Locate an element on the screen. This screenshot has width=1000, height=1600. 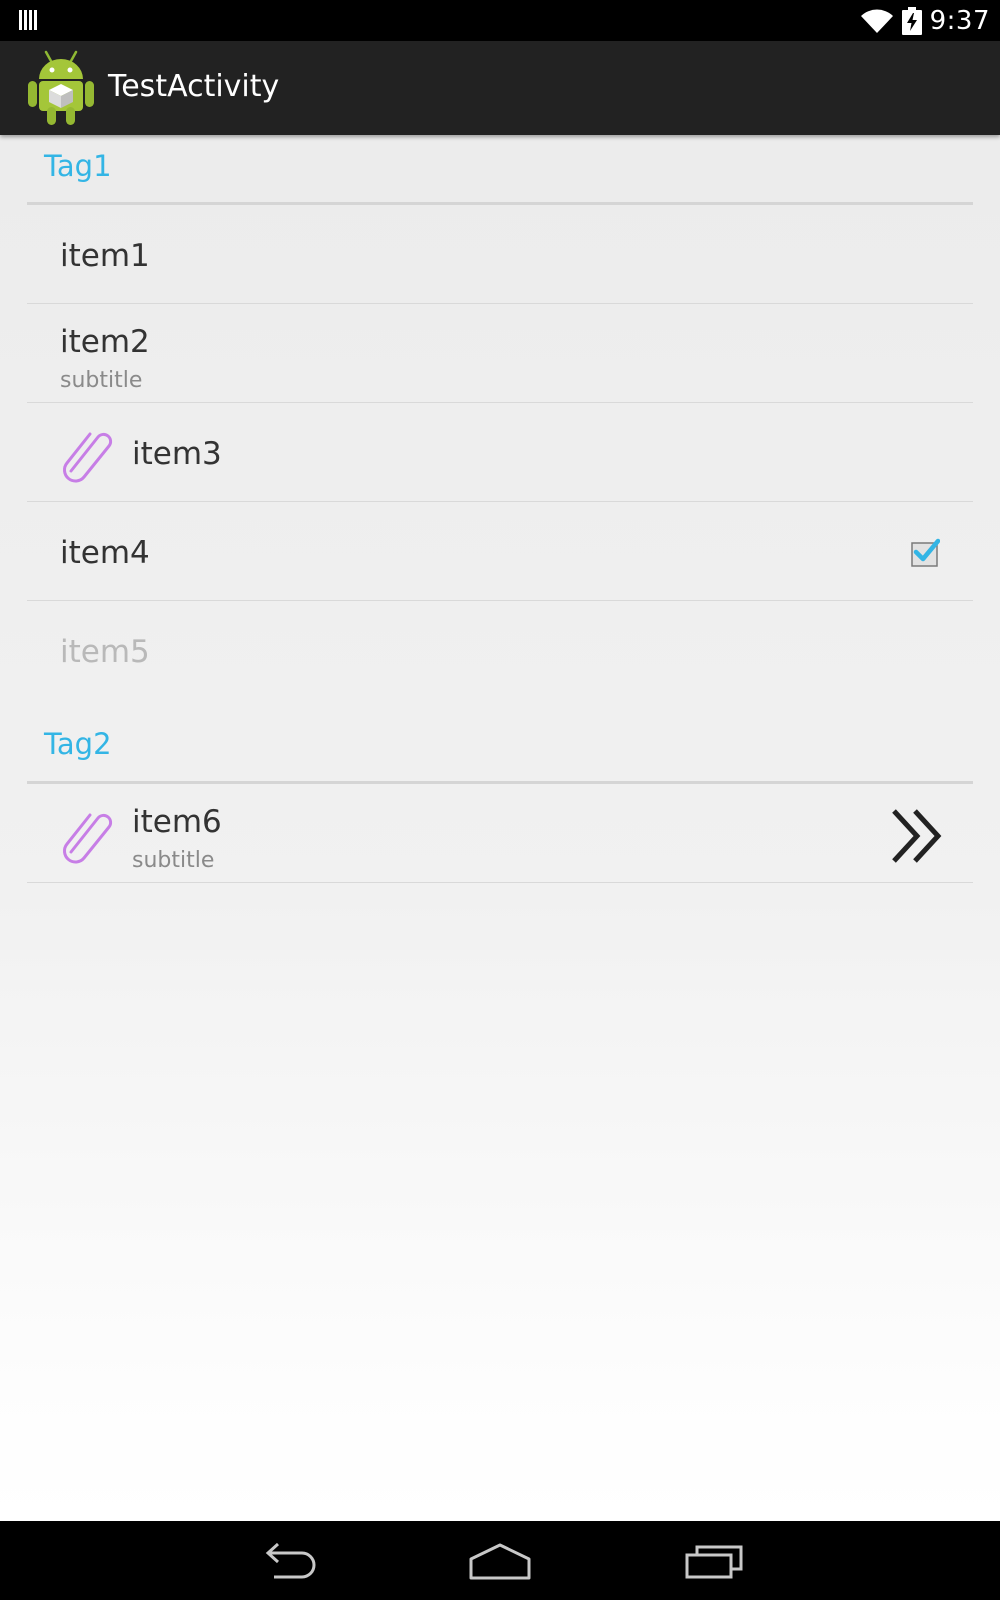
preference-title: item6 is located at coordinates (177, 822).